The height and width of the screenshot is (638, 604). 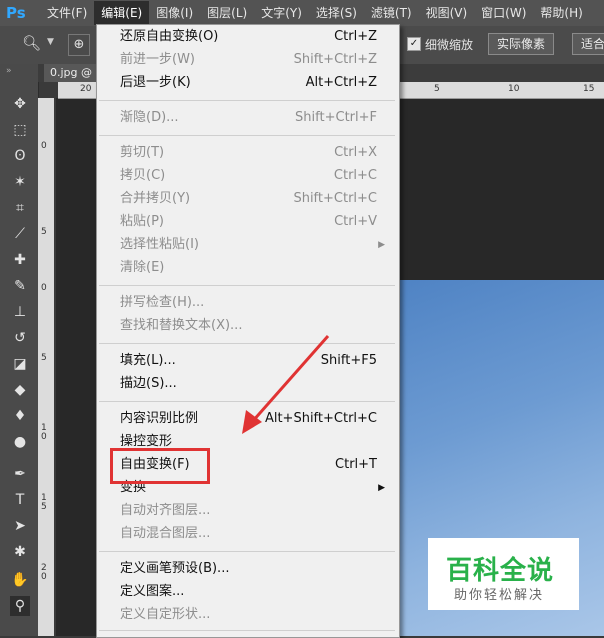 What do you see at coordinates (20, 442) in the screenshot?
I see `dodge-icon: ●` at bounding box center [20, 442].